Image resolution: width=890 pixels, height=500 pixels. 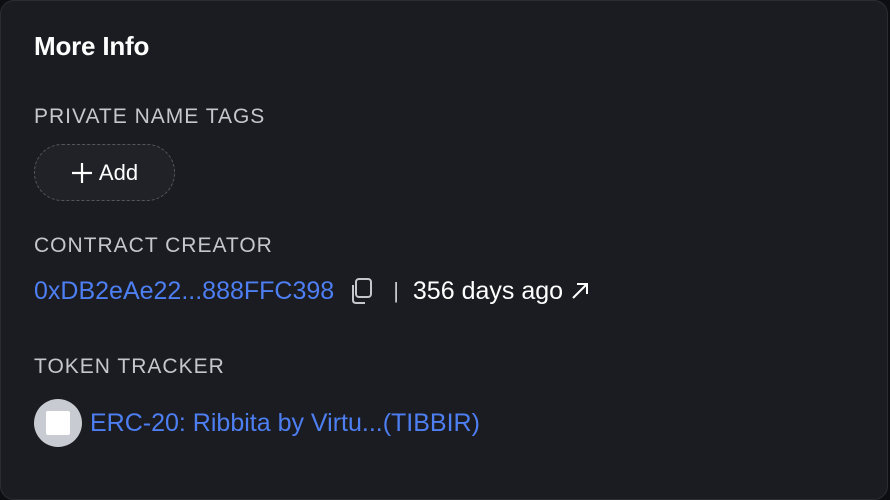 I want to click on token-logo-icon, so click(x=58, y=423).